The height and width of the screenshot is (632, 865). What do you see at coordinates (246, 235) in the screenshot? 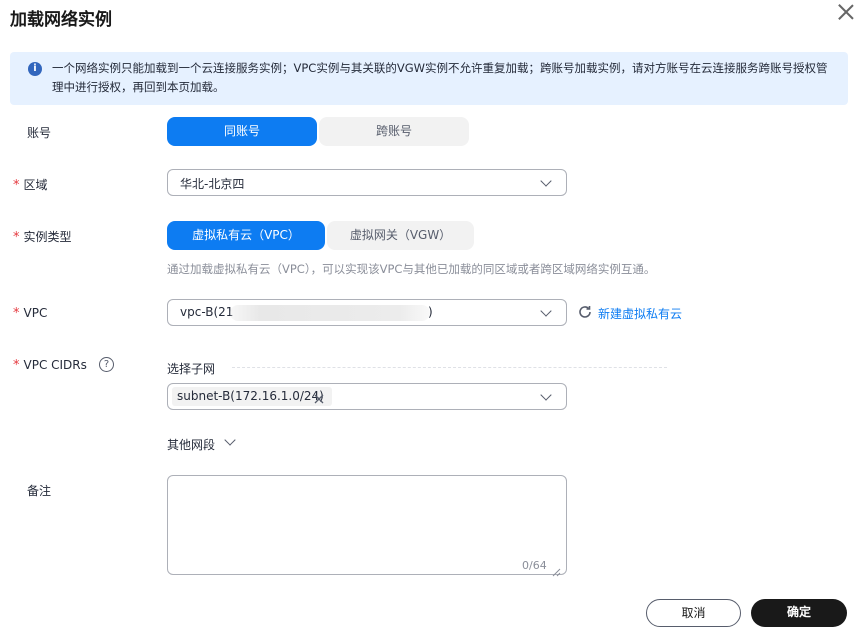
I see `instance-type-vpc-option: 虚拟私有云（VPC）` at bounding box center [246, 235].